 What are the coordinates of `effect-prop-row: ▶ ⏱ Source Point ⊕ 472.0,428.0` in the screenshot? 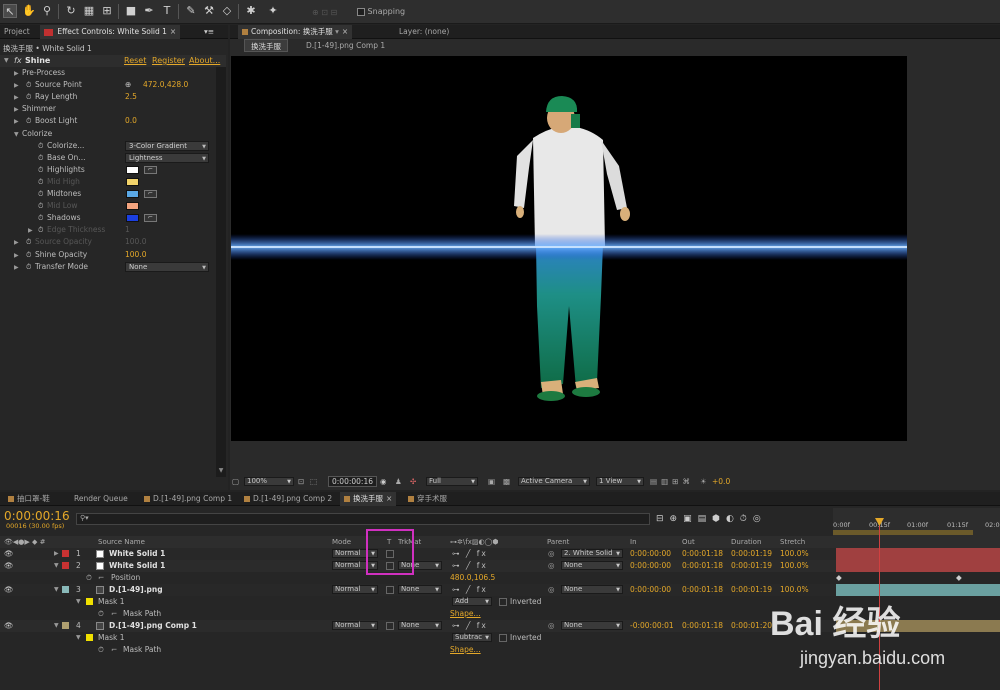 It's located at (113, 85).